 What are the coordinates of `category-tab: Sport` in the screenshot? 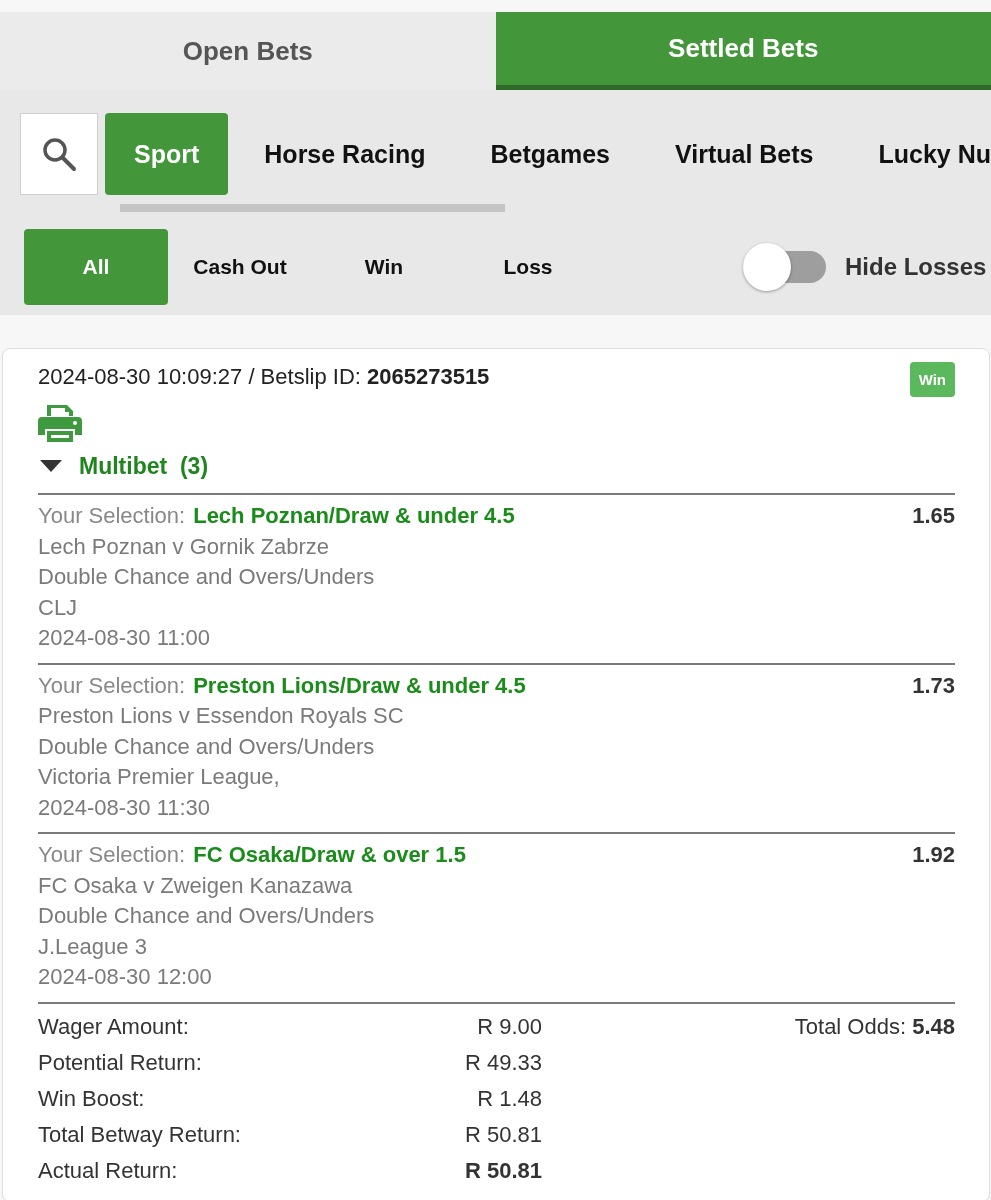 It's located at (167, 154).